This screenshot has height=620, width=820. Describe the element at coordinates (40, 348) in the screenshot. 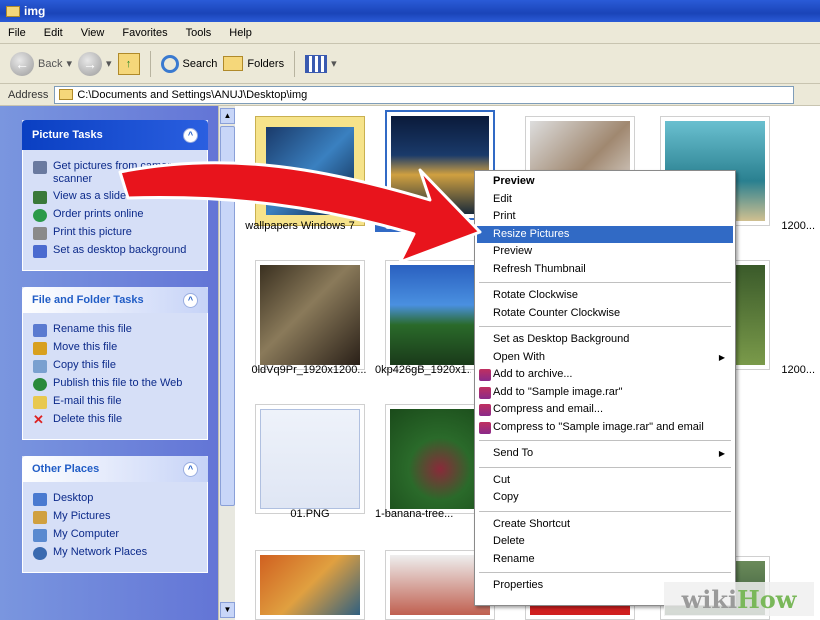

I see `move-icon` at that location.